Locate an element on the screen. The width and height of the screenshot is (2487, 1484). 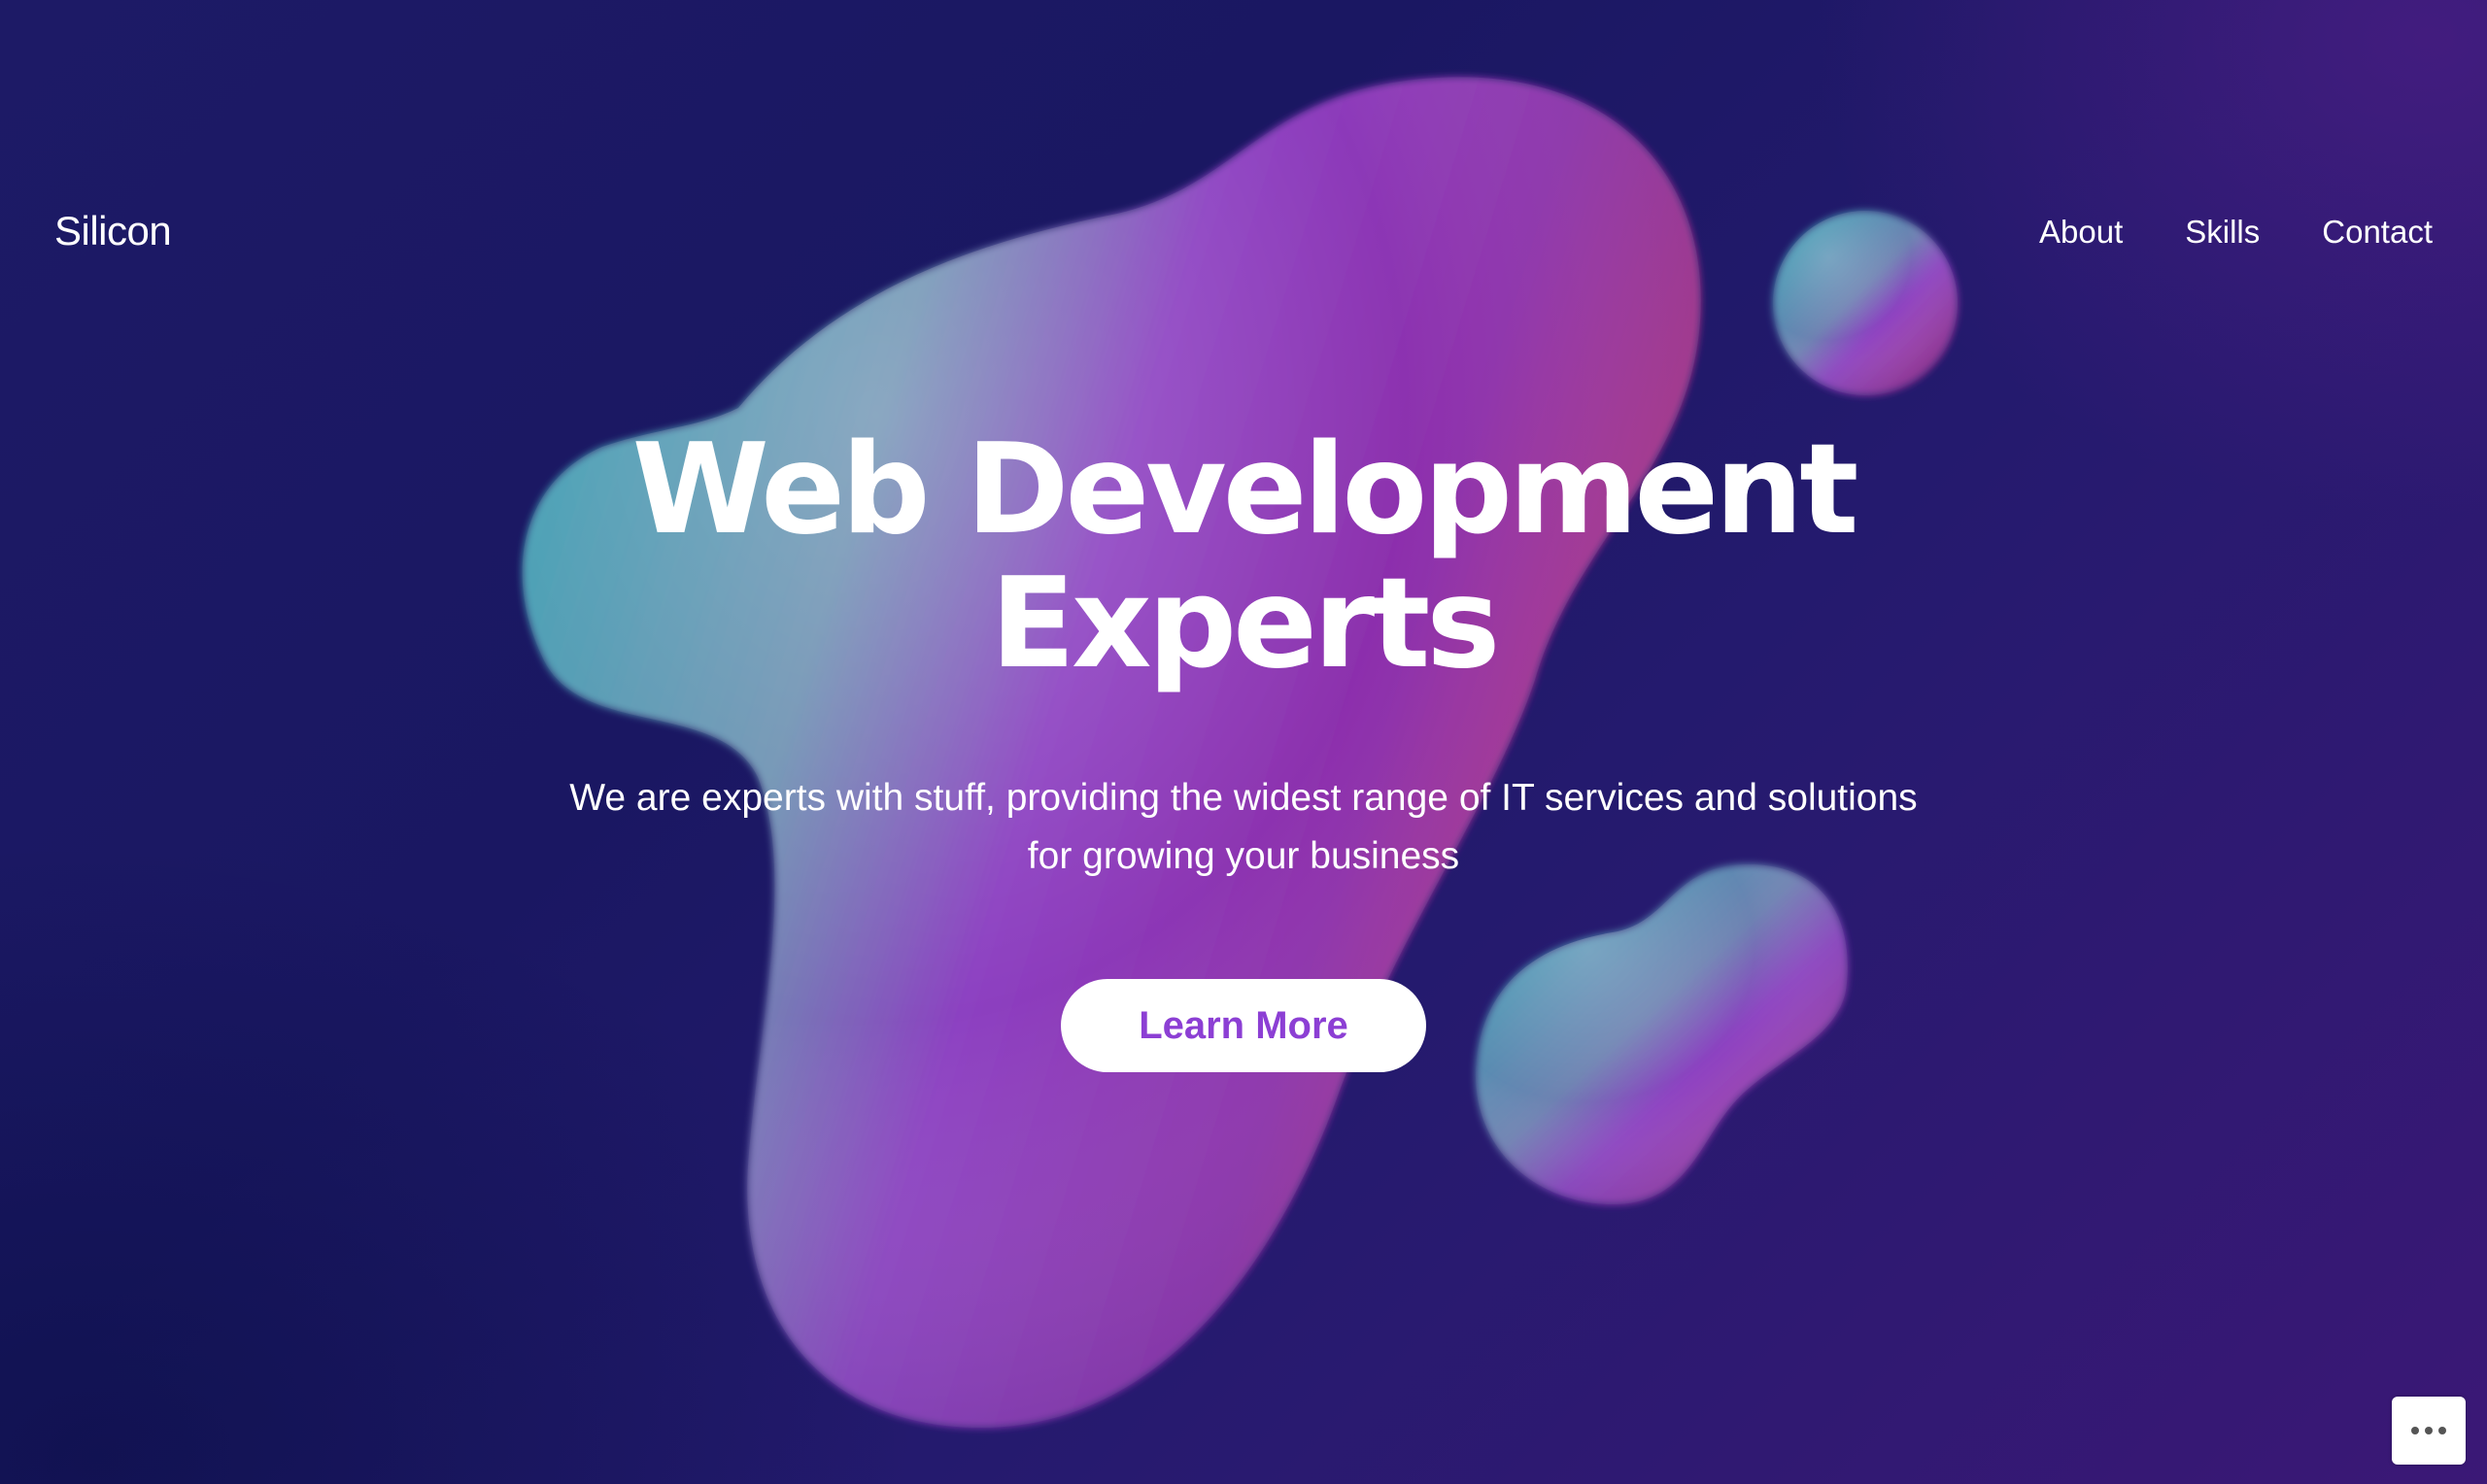
more-horizontal-icon is located at coordinates (2428, 1430).